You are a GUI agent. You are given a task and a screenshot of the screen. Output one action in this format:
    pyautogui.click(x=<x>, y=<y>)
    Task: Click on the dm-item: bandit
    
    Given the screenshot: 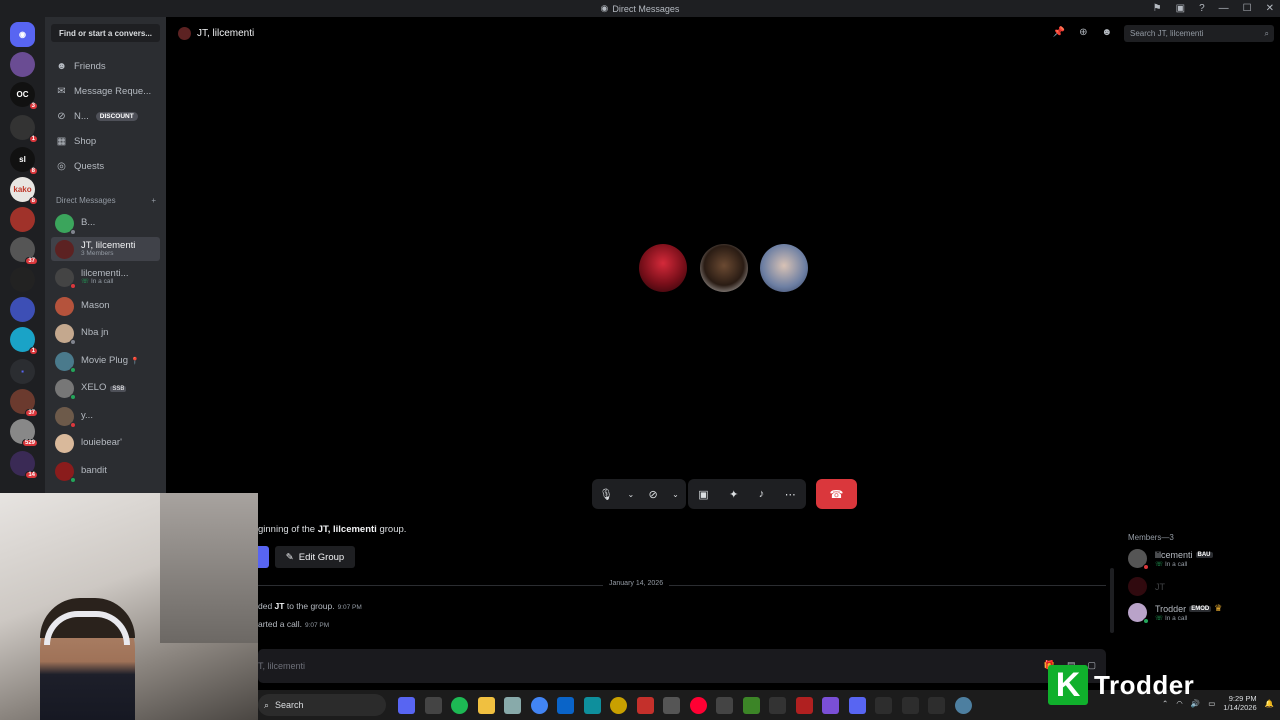 What is the action you would take?
    pyautogui.click(x=105, y=471)
    